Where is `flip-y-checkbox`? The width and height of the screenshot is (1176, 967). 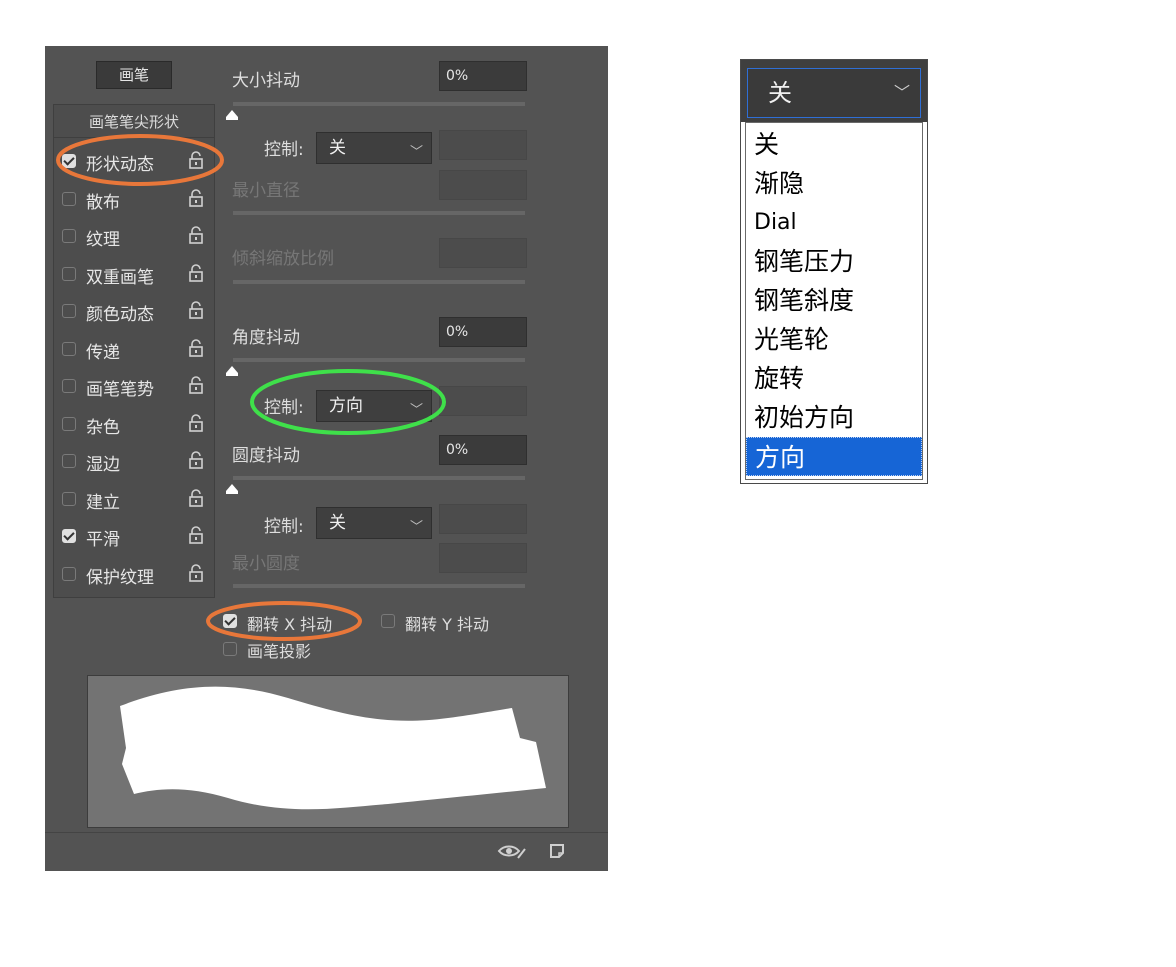 flip-y-checkbox is located at coordinates (388, 621).